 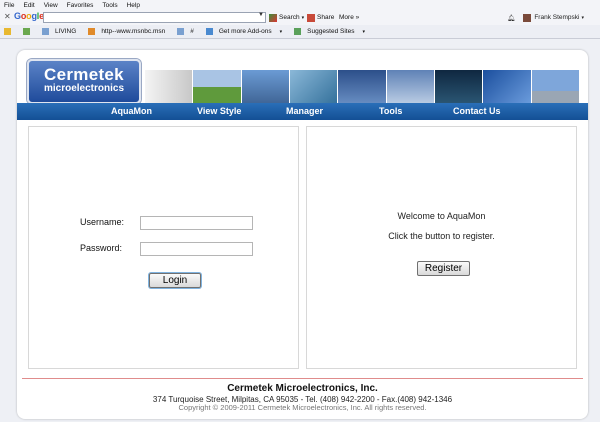 What do you see at coordinates (7, 16) in the screenshot?
I see `close-icon: ✕` at bounding box center [7, 16].